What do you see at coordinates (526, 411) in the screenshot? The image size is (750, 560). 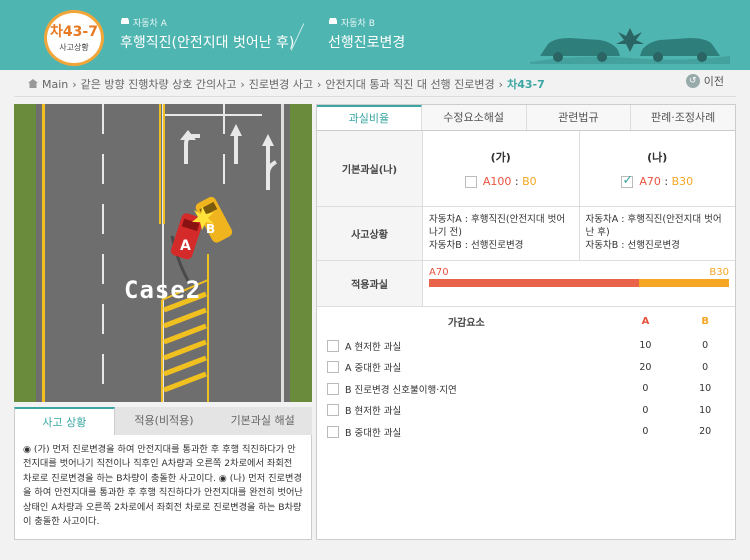 I see `factor-row: B 현저한 과실 0 10` at bounding box center [526, 411].